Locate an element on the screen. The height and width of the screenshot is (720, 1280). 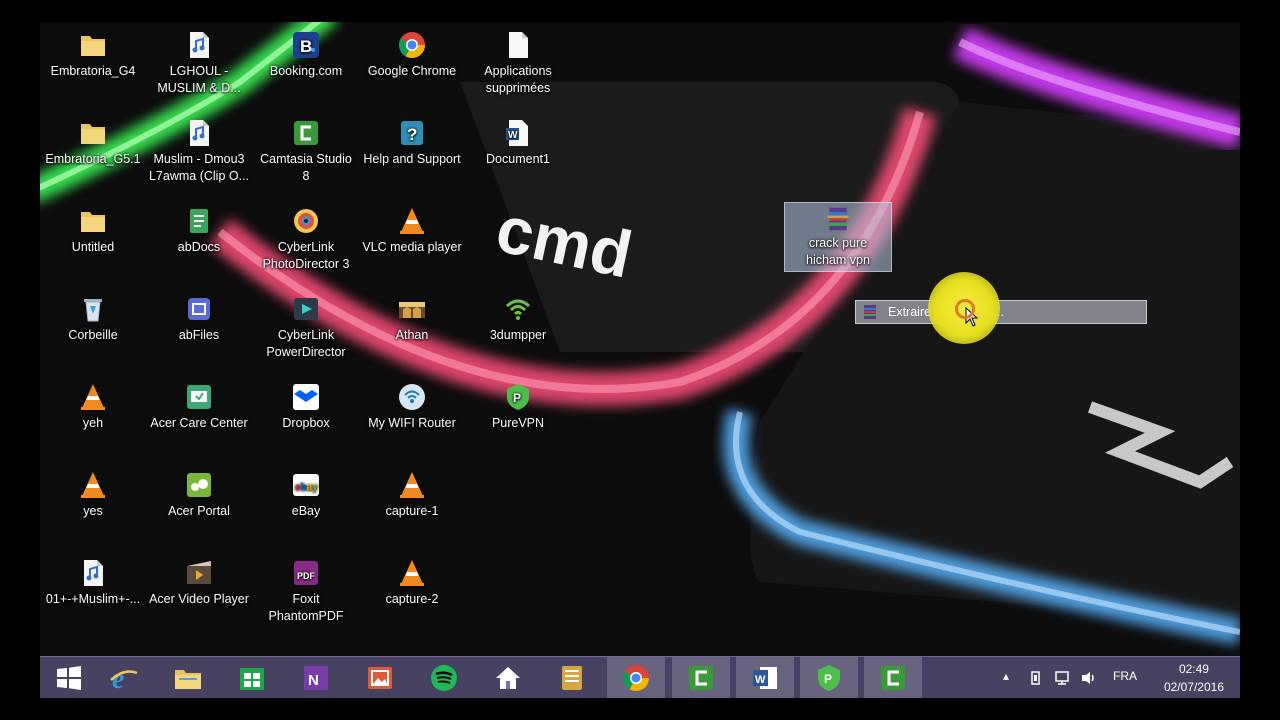
taskbar-word: W is located at coordinates (765, 677).